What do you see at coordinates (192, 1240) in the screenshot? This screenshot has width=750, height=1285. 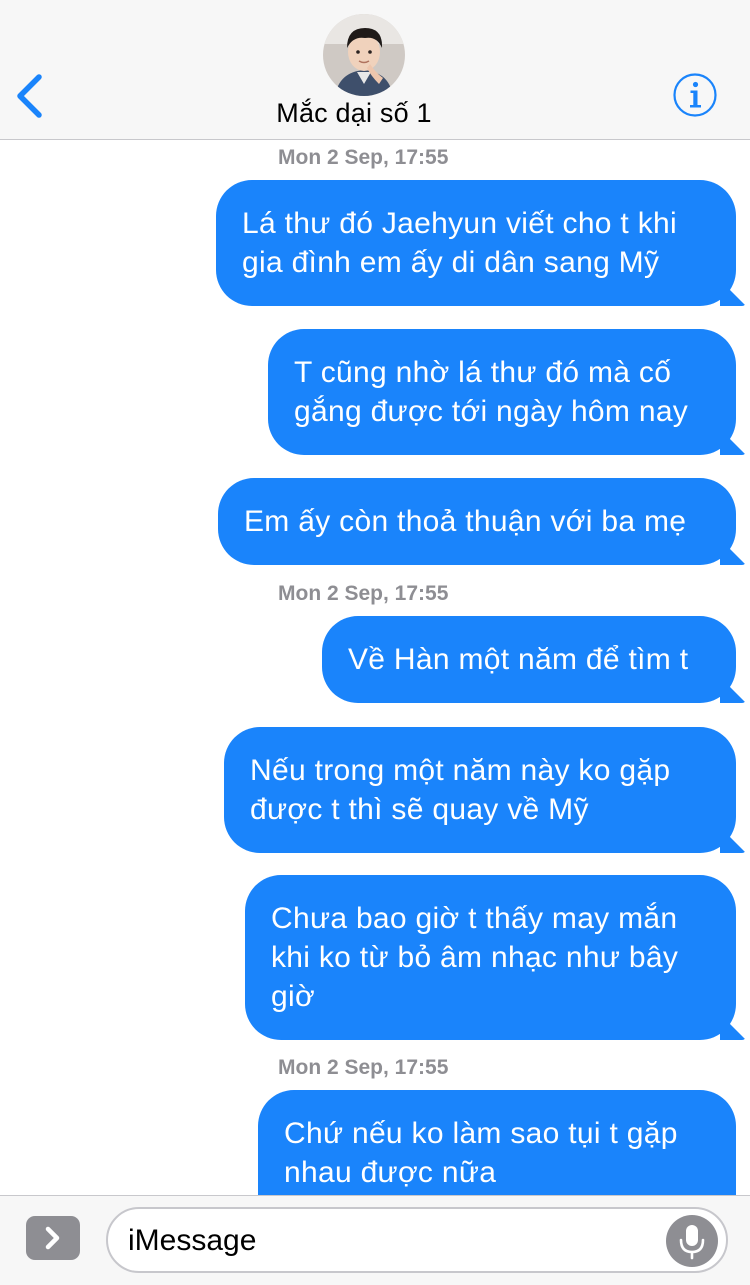 I see `message-input-placeholder: iMessage` at bounding box center [192, 1240].